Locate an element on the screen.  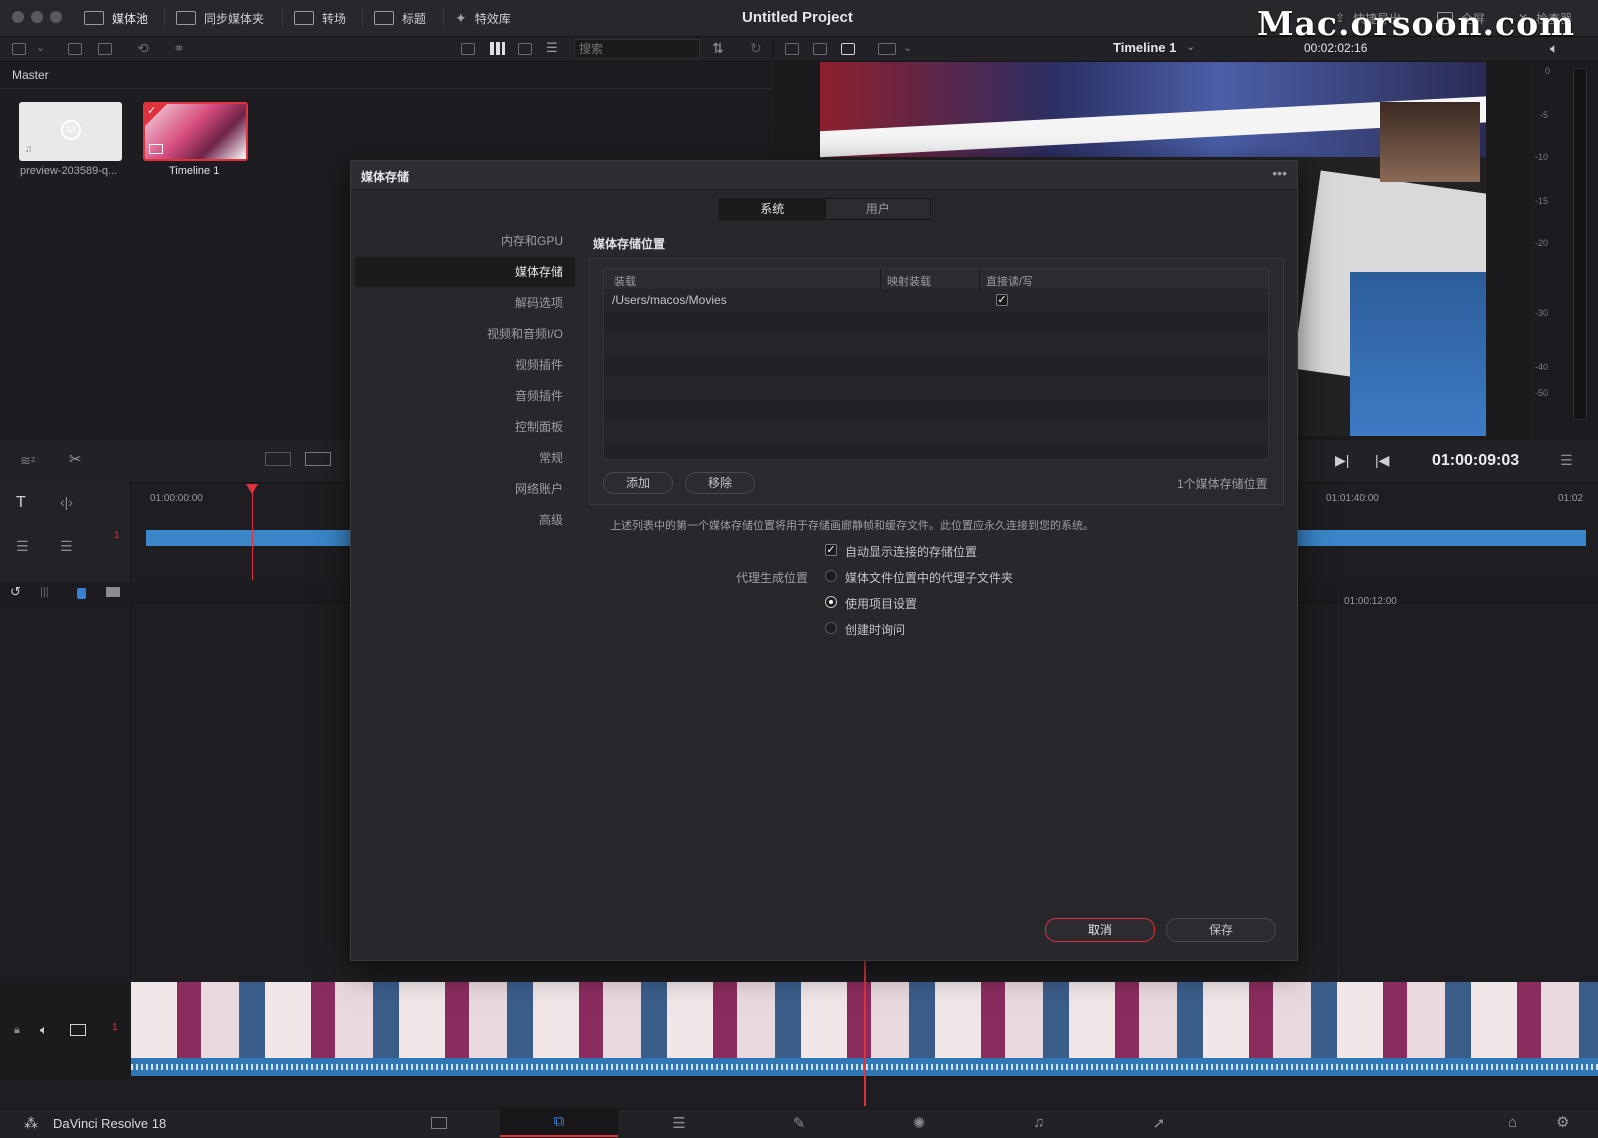
lock-icon: 🔒︎ is located at coordinates (17, 1030).